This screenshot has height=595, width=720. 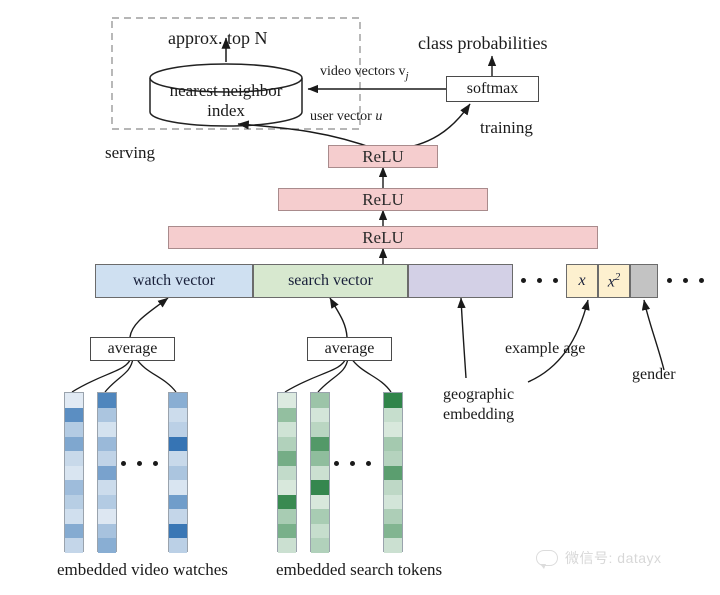 I want to click on geo-line-1: geographic, so click(x=479, y=394).